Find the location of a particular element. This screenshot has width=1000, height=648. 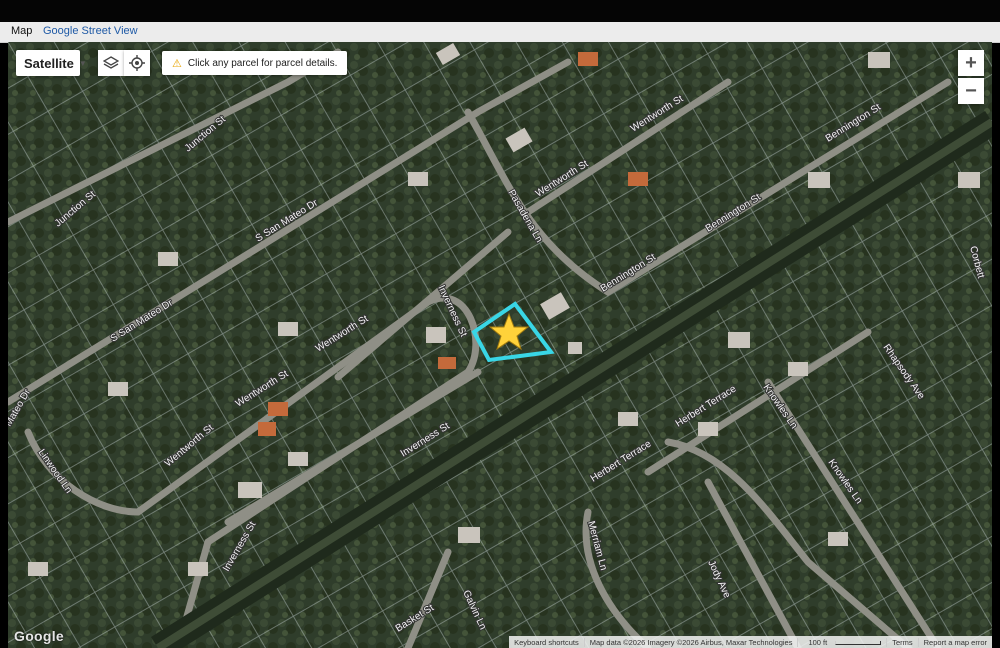

parcel-hint-banner: ⚠ Click any parcel for parcel details. is located at coordinates (255, 63).